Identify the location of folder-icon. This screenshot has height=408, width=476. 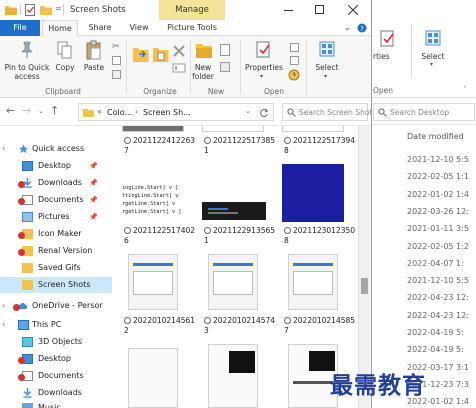
(27, 268).